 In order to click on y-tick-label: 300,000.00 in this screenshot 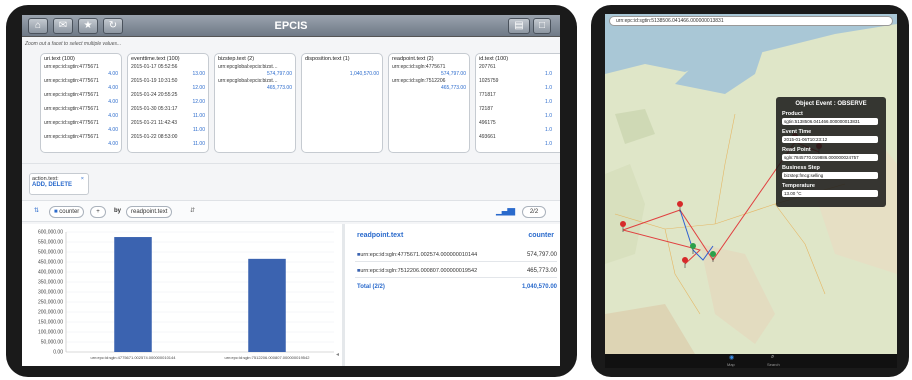, I will do `click(50, 293)`.